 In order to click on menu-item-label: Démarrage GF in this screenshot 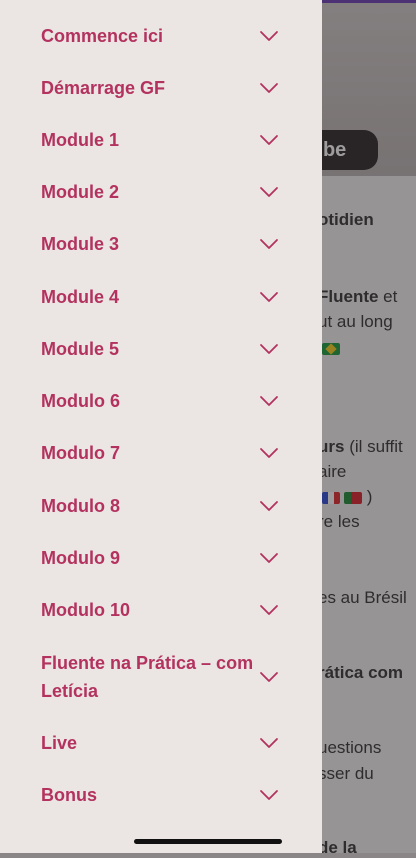, I will do `click(103, 88)`.